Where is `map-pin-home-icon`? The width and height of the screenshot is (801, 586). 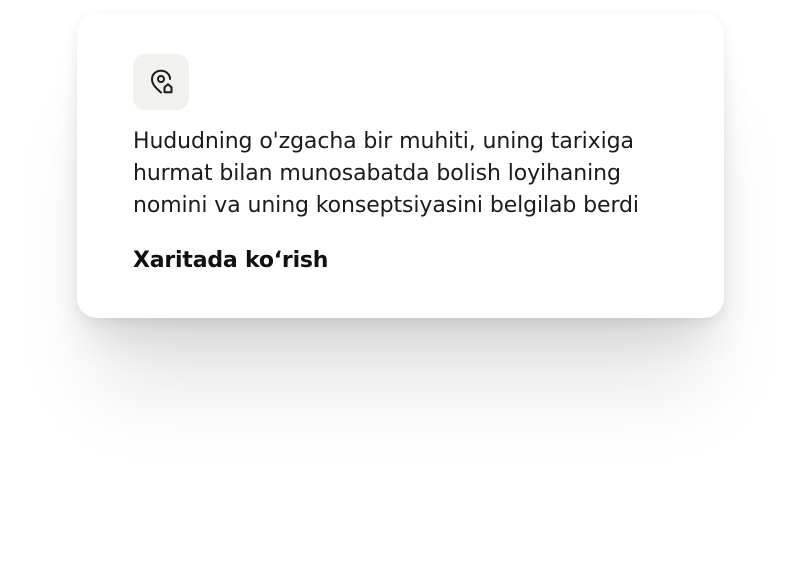
map-pin-home-icon is located at coordinates (162, 81).